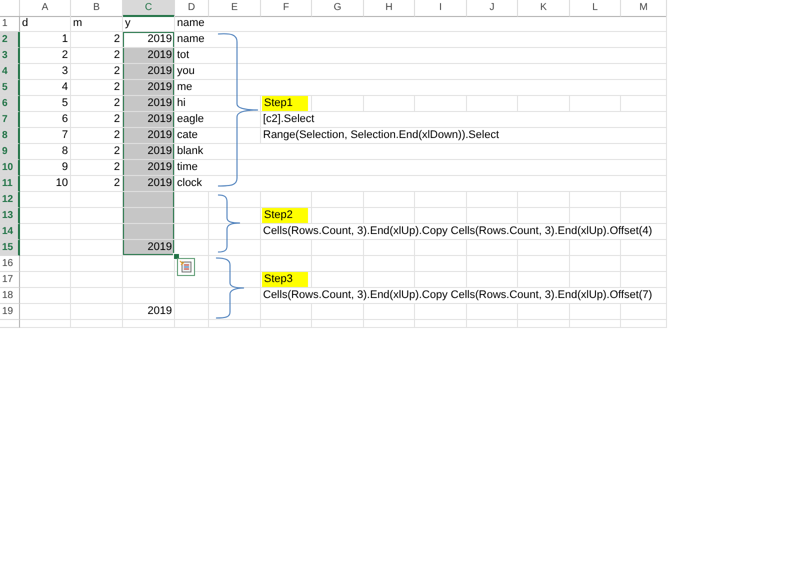 The width and height of the screenshot is (800, 564). I want to click on row-header: 17, so click(10, 280).